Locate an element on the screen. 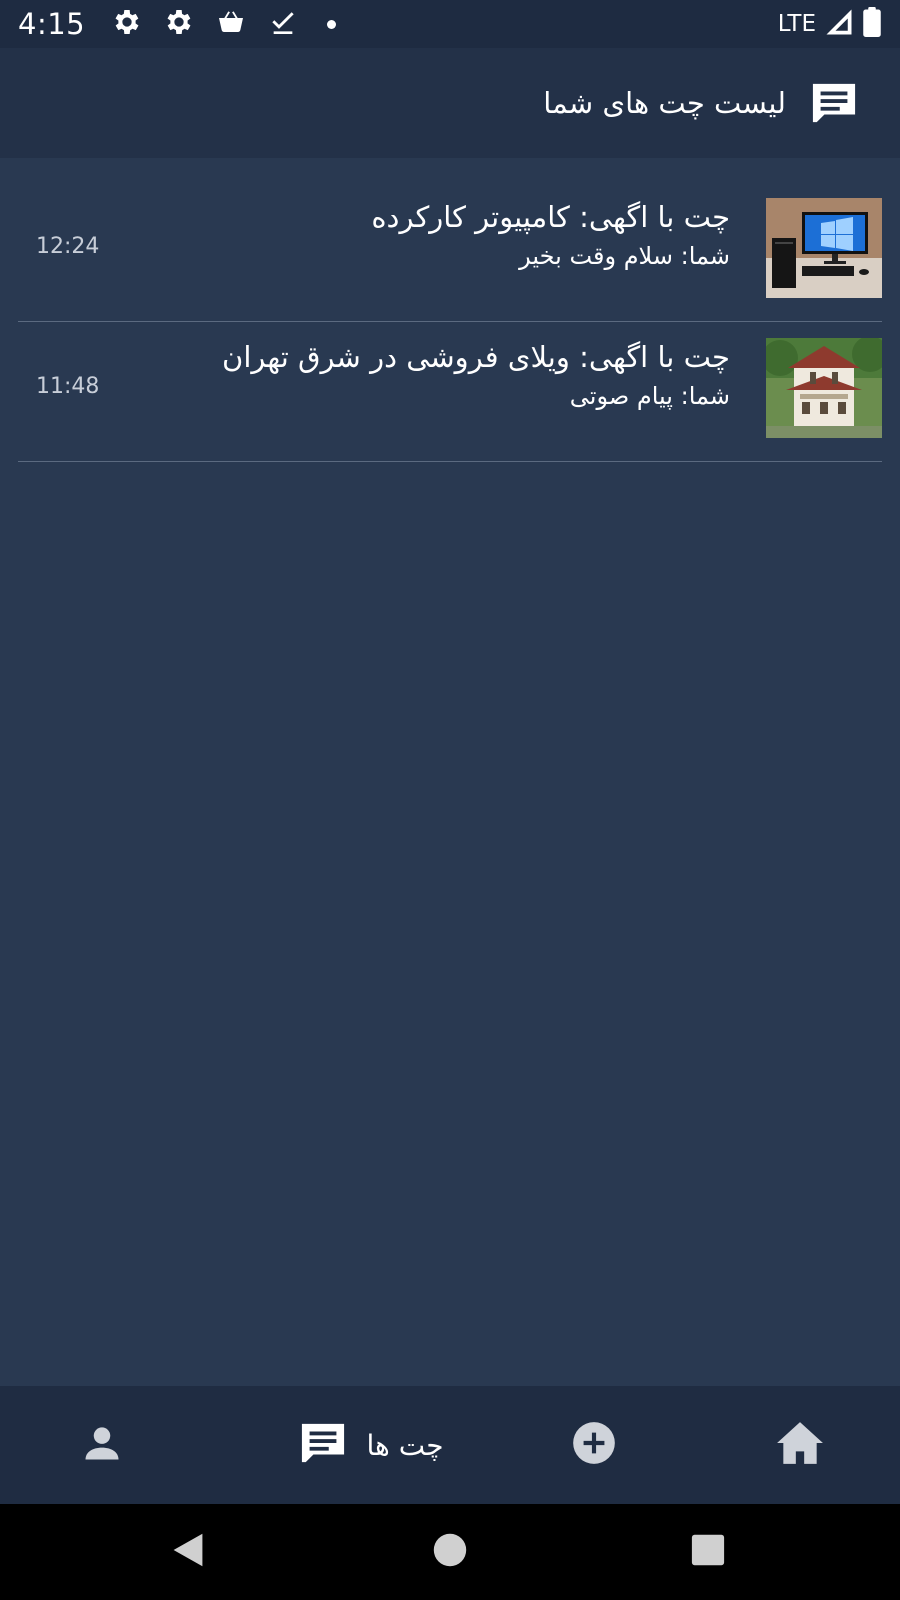  recents-square-icon is located at coordinates (708, 1552).